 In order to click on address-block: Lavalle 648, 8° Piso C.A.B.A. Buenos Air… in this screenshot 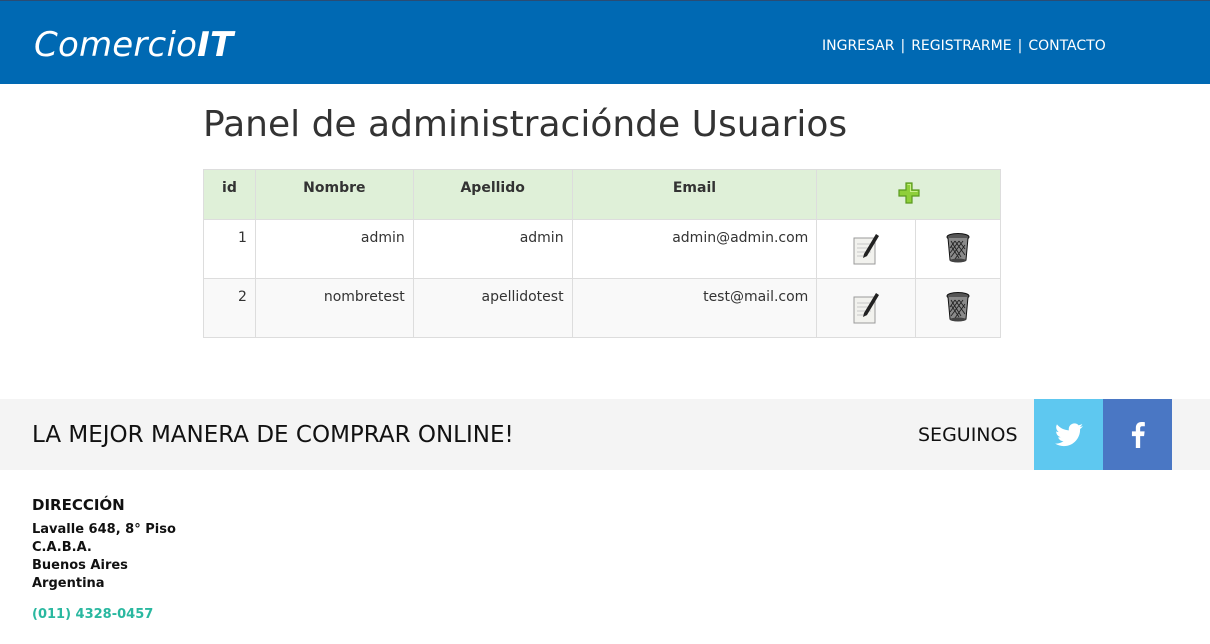, I will do `click(104, 557)`.